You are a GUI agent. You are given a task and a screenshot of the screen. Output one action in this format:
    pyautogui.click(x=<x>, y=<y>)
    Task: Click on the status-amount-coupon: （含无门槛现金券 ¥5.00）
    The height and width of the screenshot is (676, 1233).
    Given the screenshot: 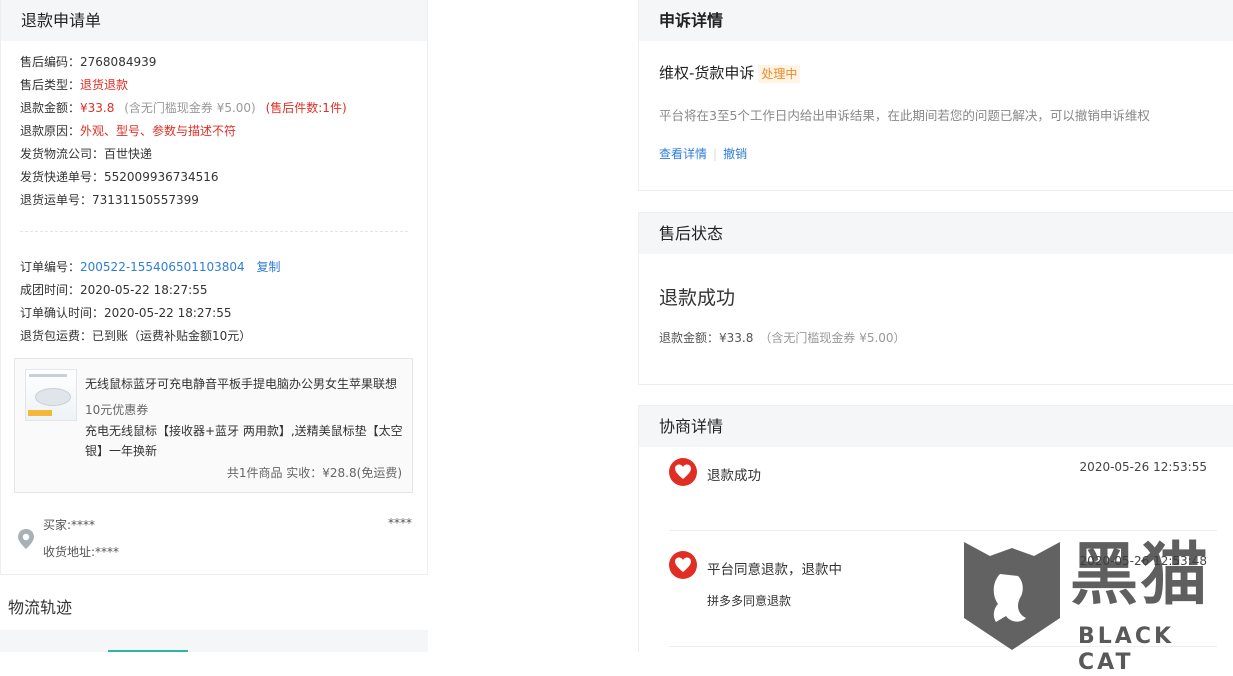 What is the action you would take?
    pyautogui.click(x=832, y=338)
    